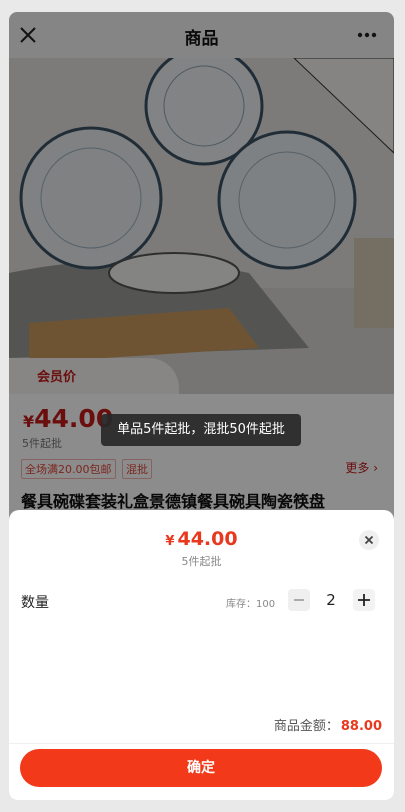 The image size is (405, 812). I want to click on amount-value: 88.00, so click(361, 726).